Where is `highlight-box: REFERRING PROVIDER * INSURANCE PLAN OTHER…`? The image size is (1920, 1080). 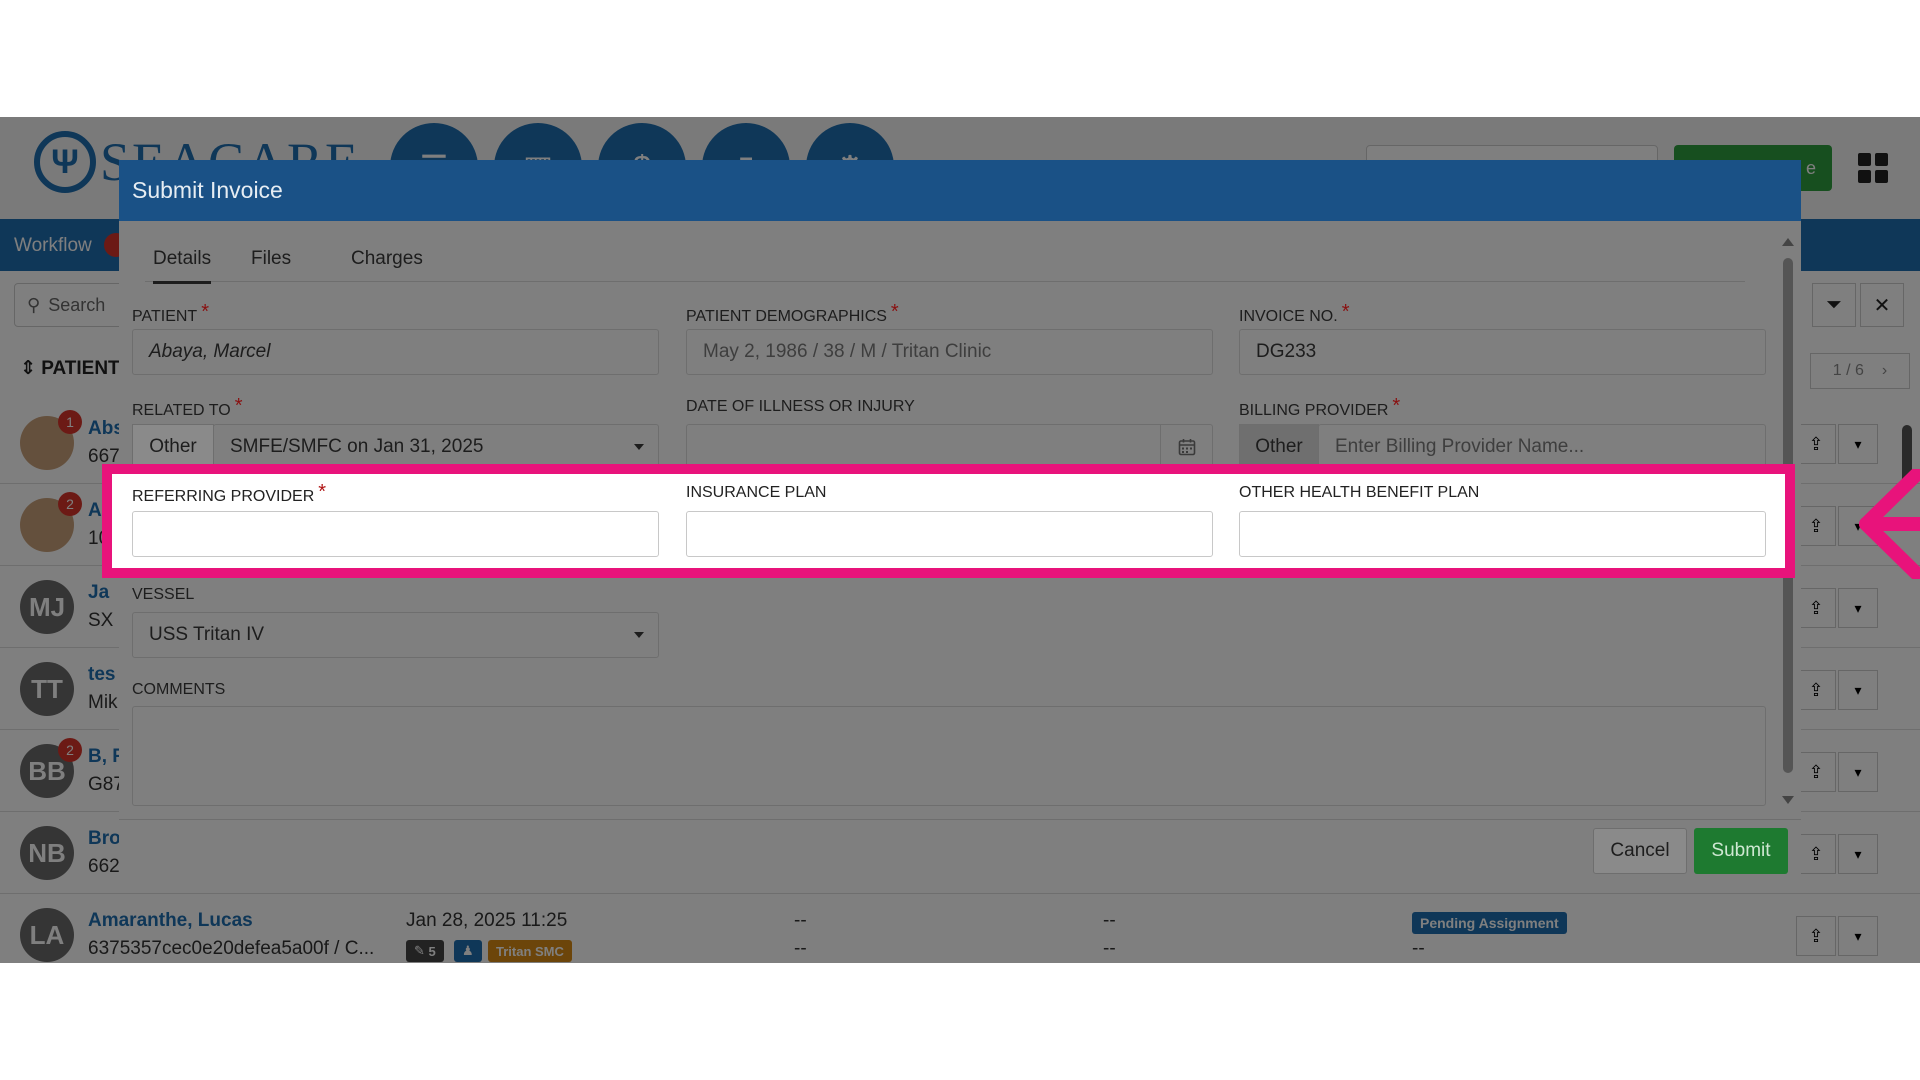
highlight-box: REFERRING PROVIDER * INSURANCE PLAN OTHER… is located at coordinates (948, 521).